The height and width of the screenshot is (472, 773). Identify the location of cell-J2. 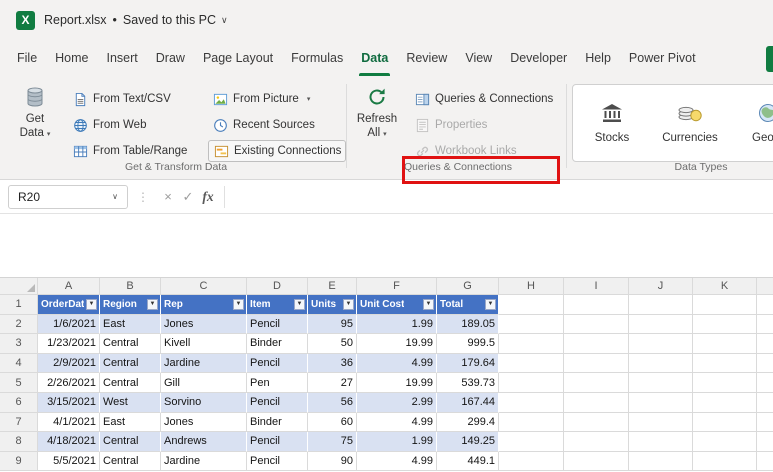
(661, 324).